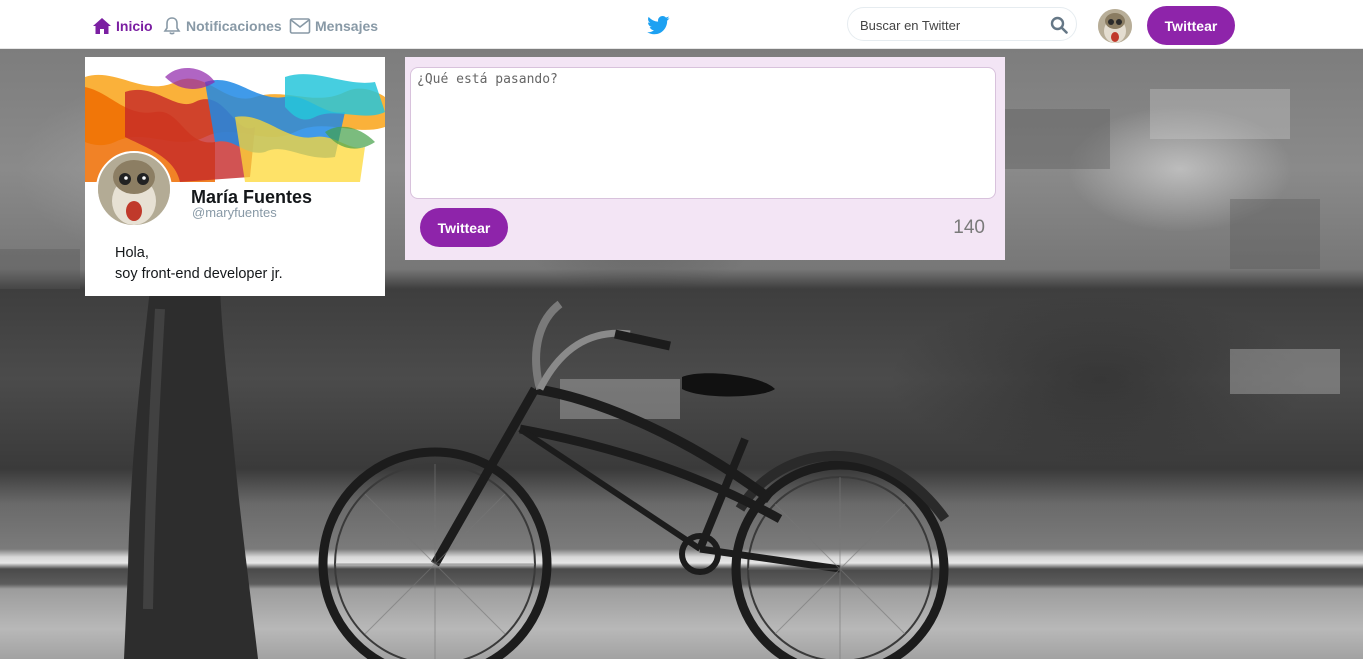 This screenshot has height=659, width=1363. Describe the element at coordinates (172, 26) in the screenshot. I see `bell-icon` at that location.